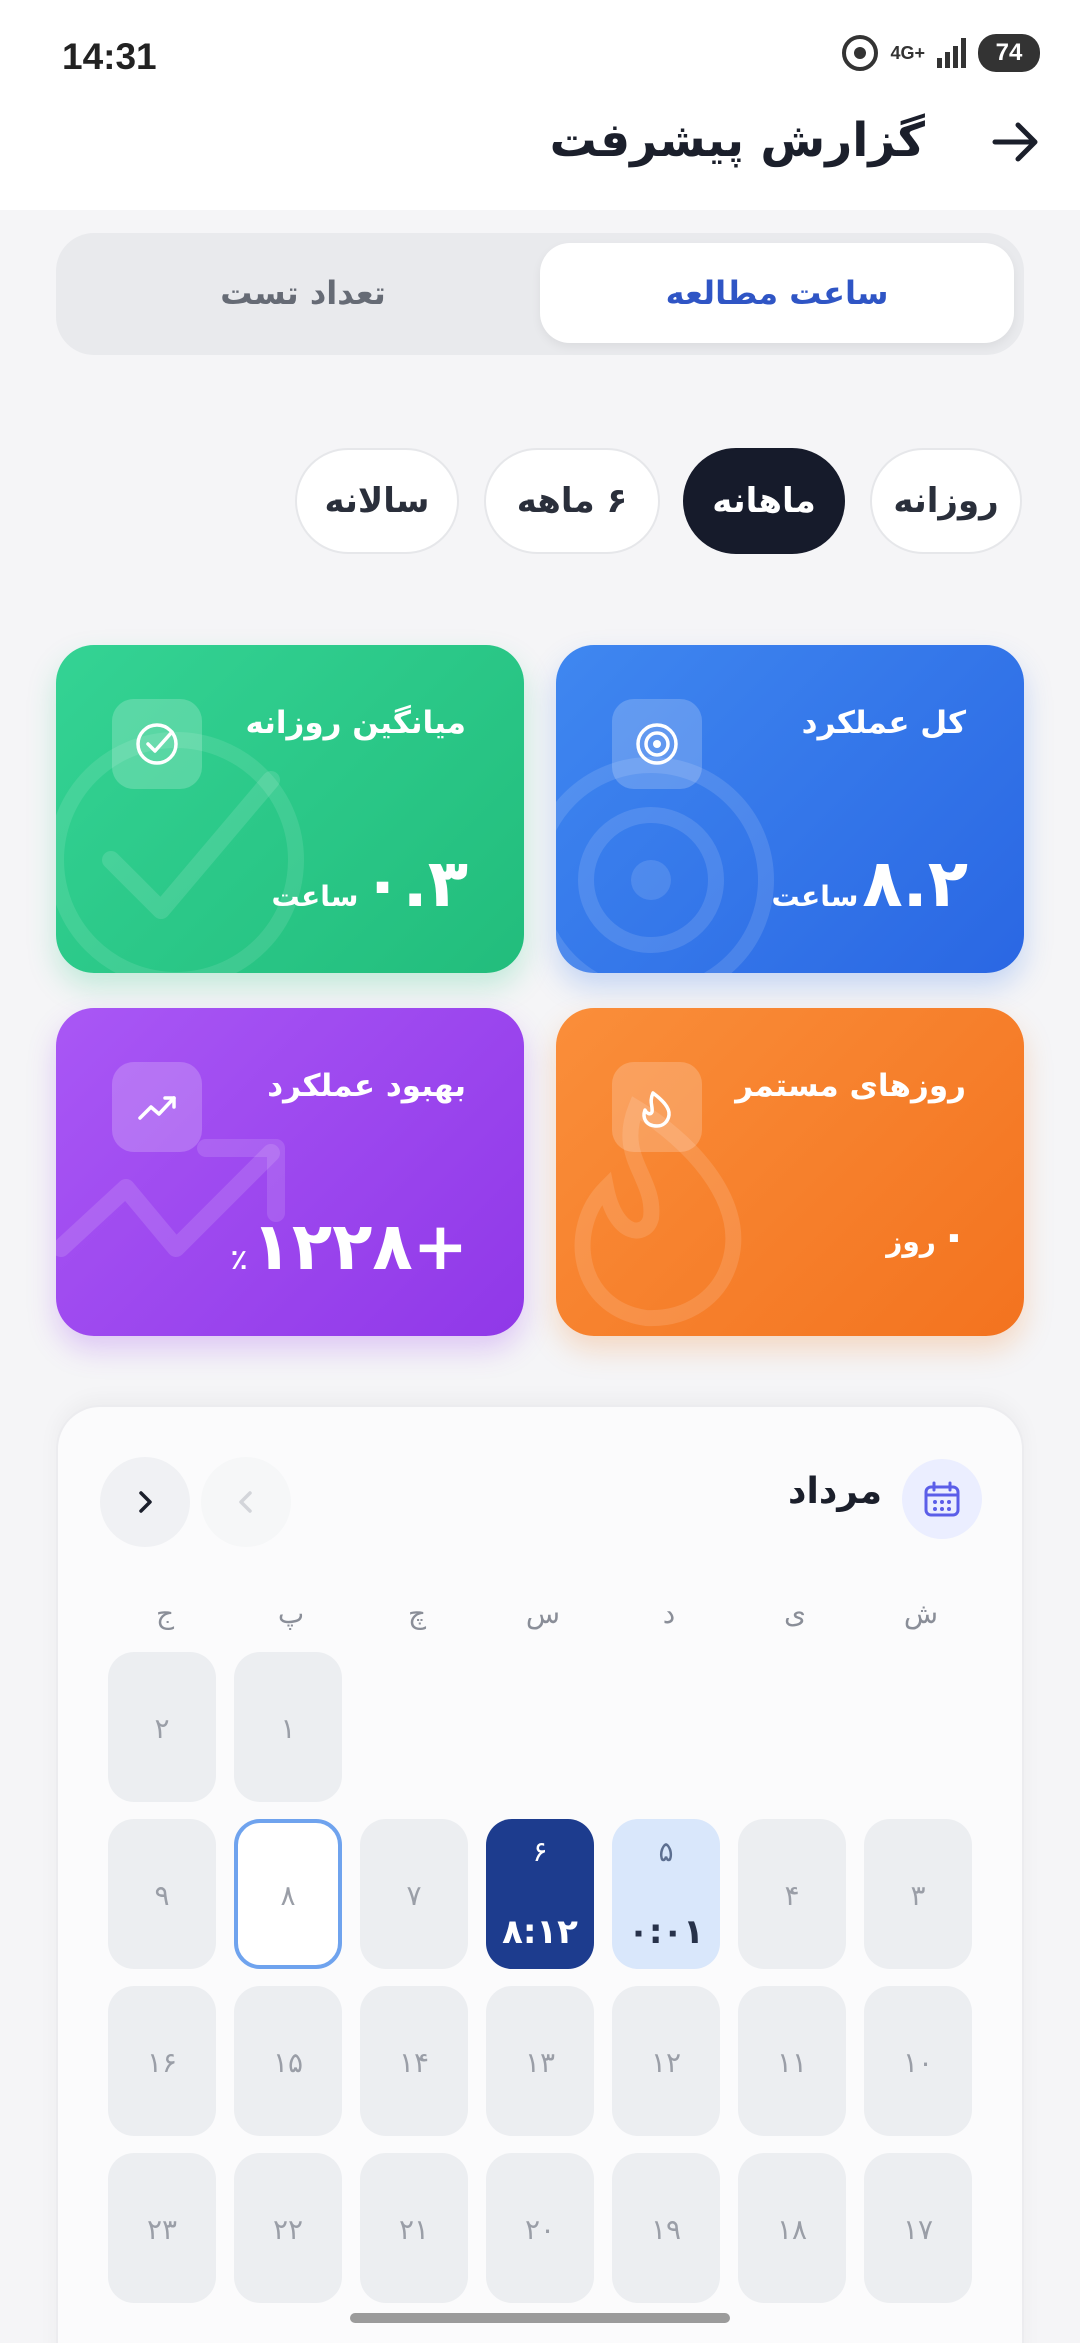  Describe the element at coordinates (795, 1613) in the screenshot. I see `weekday-label: ی` at that location.